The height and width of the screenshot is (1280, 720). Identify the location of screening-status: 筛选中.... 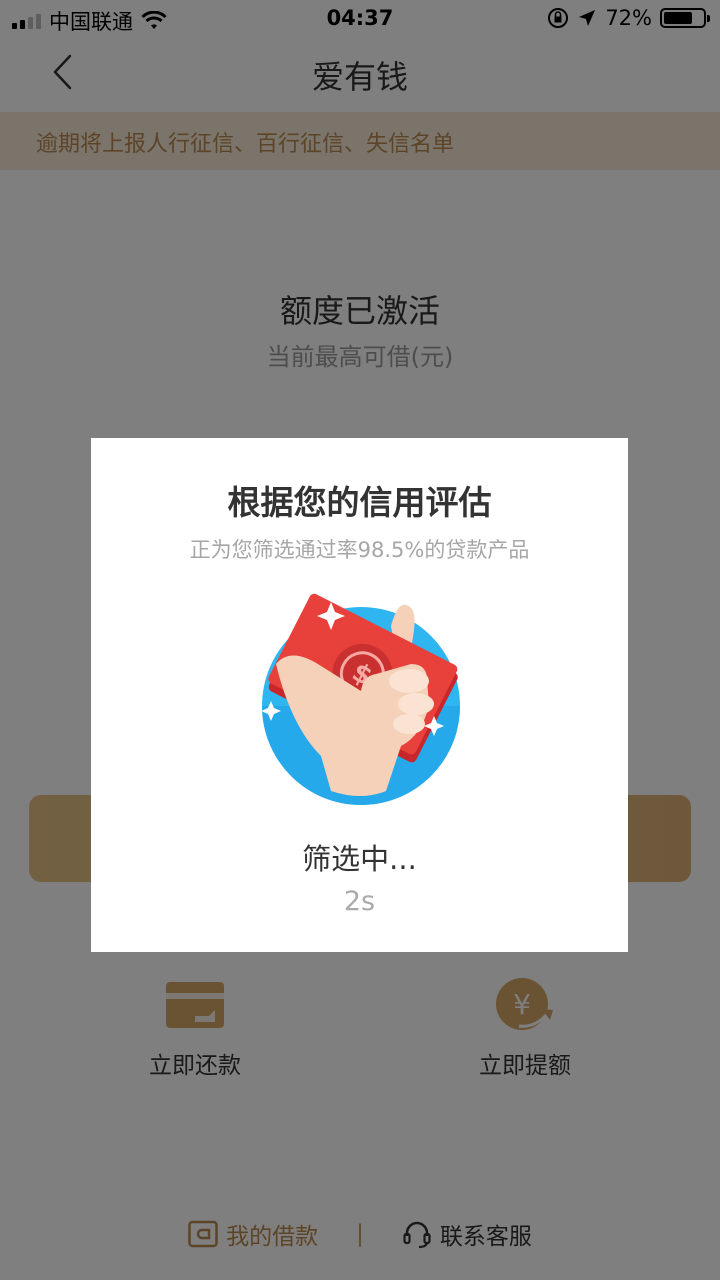
(359, 859).